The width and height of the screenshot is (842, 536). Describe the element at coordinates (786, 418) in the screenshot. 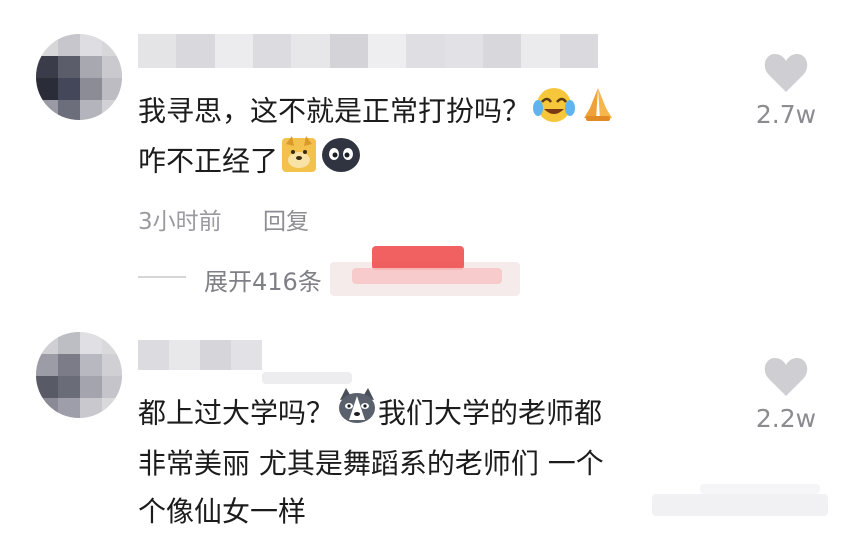

I see `like-count: 2.2w` at that location.